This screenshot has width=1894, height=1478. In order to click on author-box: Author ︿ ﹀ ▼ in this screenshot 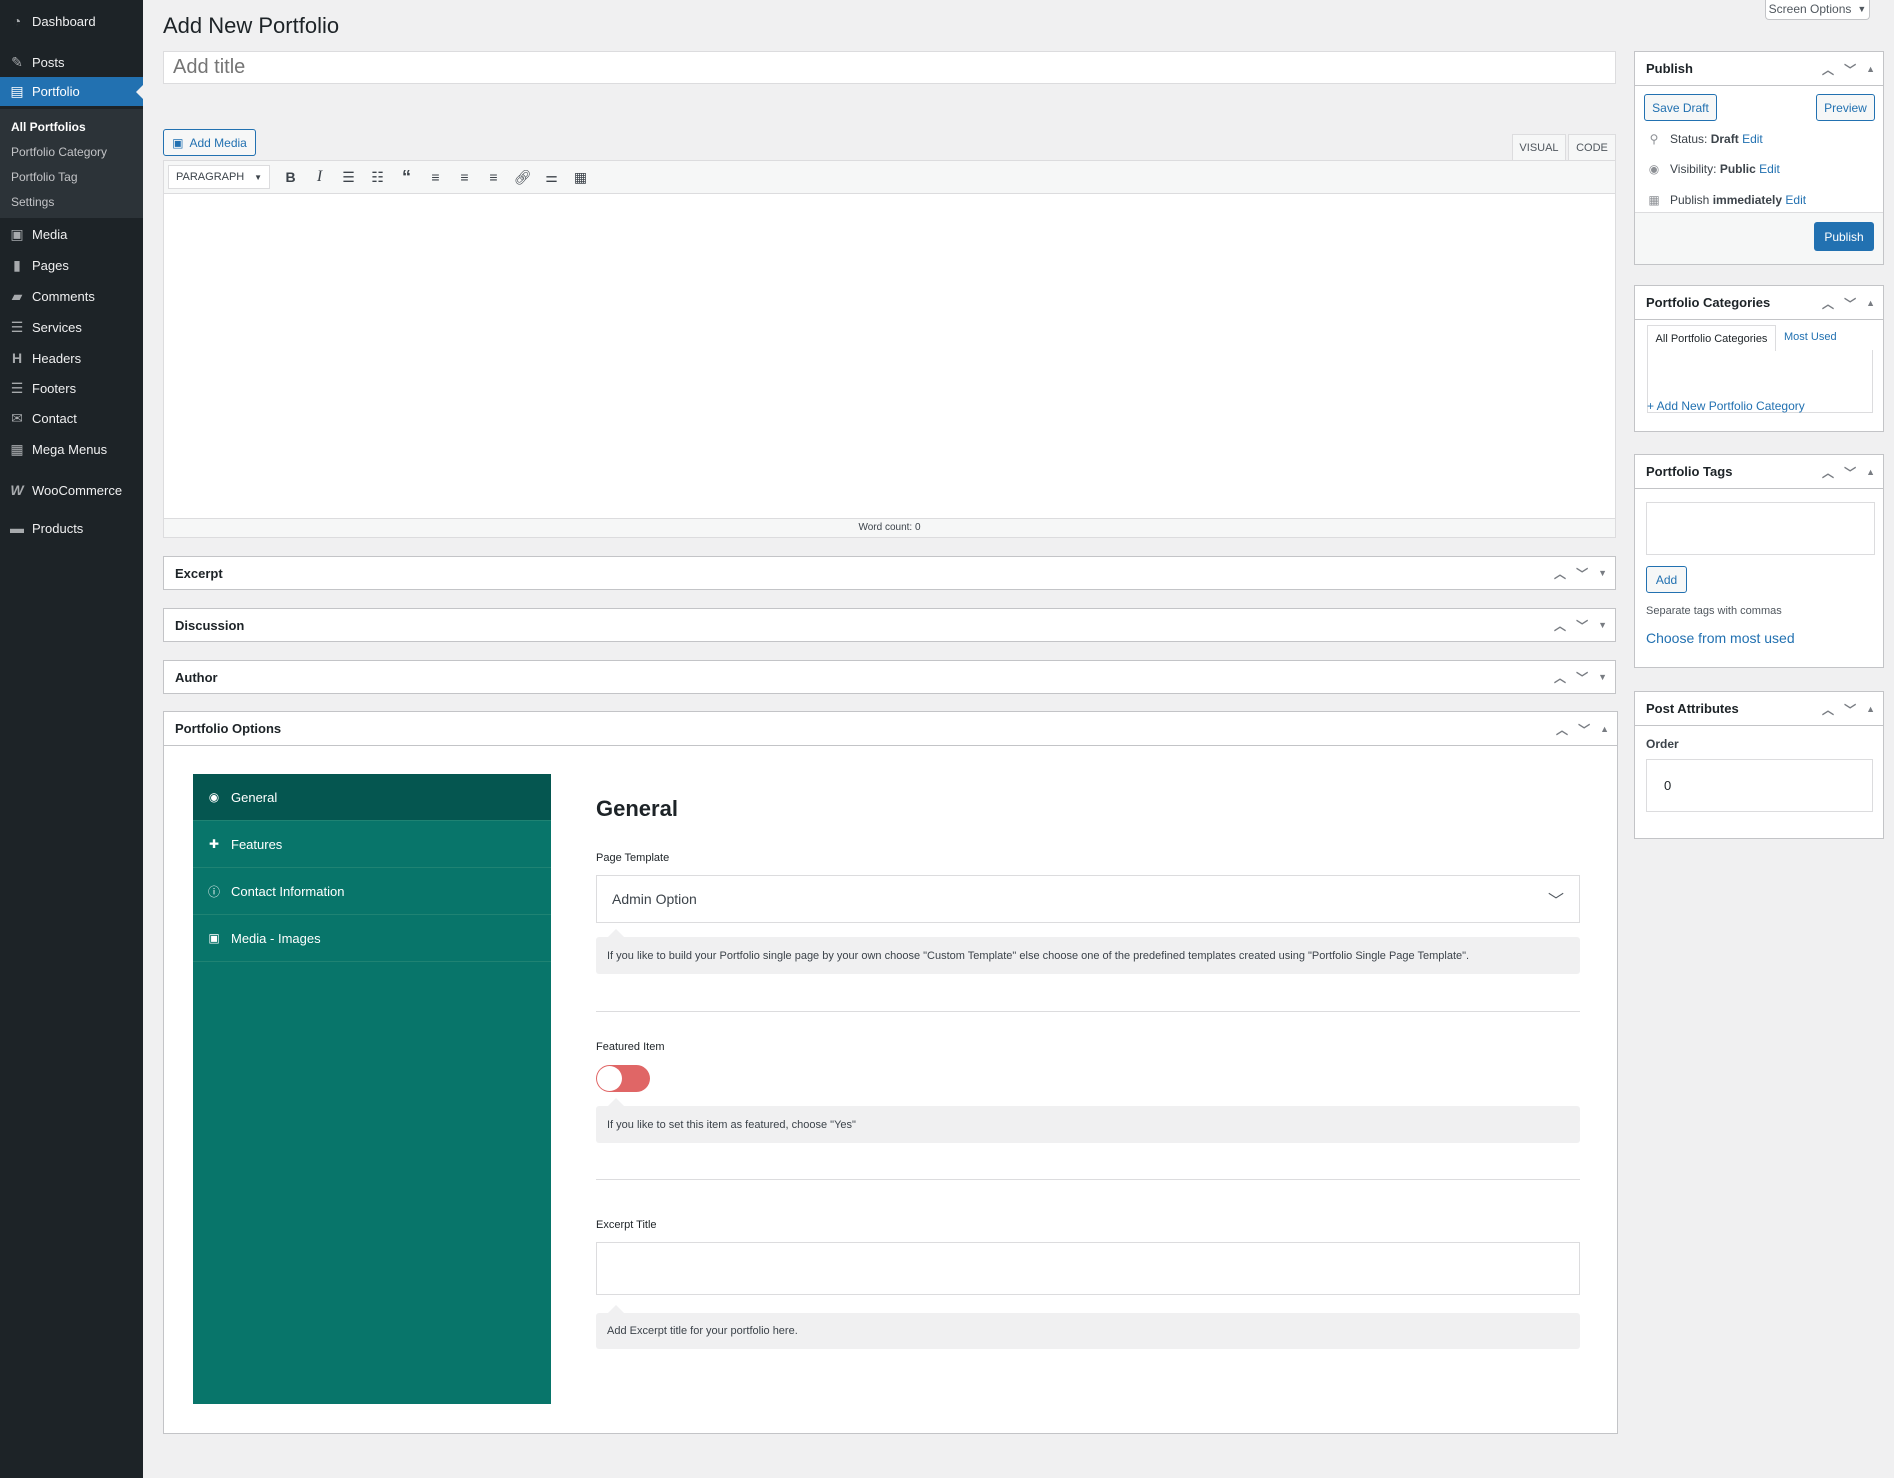, I will do `click(889, 677)`.